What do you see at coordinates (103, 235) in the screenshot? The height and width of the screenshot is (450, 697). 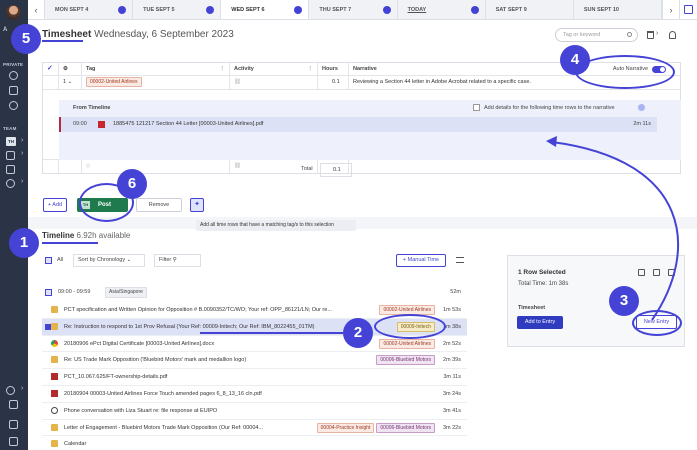 I see `timeline-available: 6.92h available` at bounding box center [103, 235].